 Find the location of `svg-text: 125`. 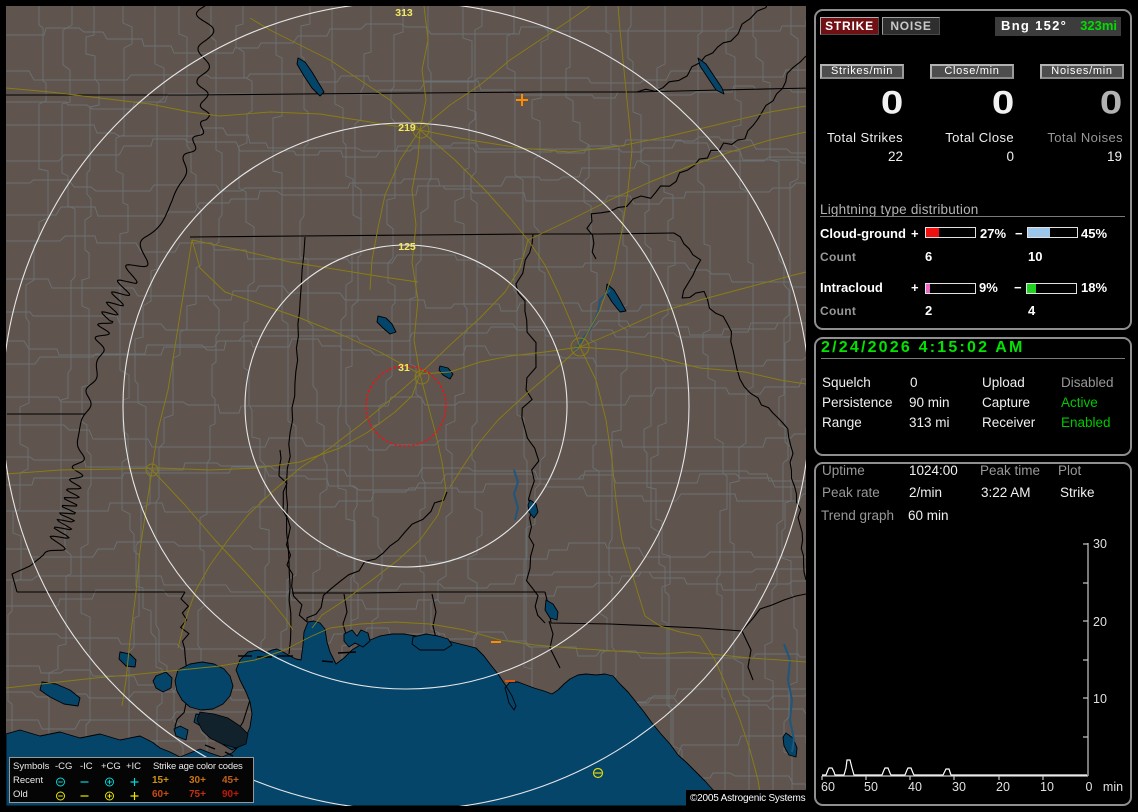

svg-text: 125 is located at coordinates (407, 247).